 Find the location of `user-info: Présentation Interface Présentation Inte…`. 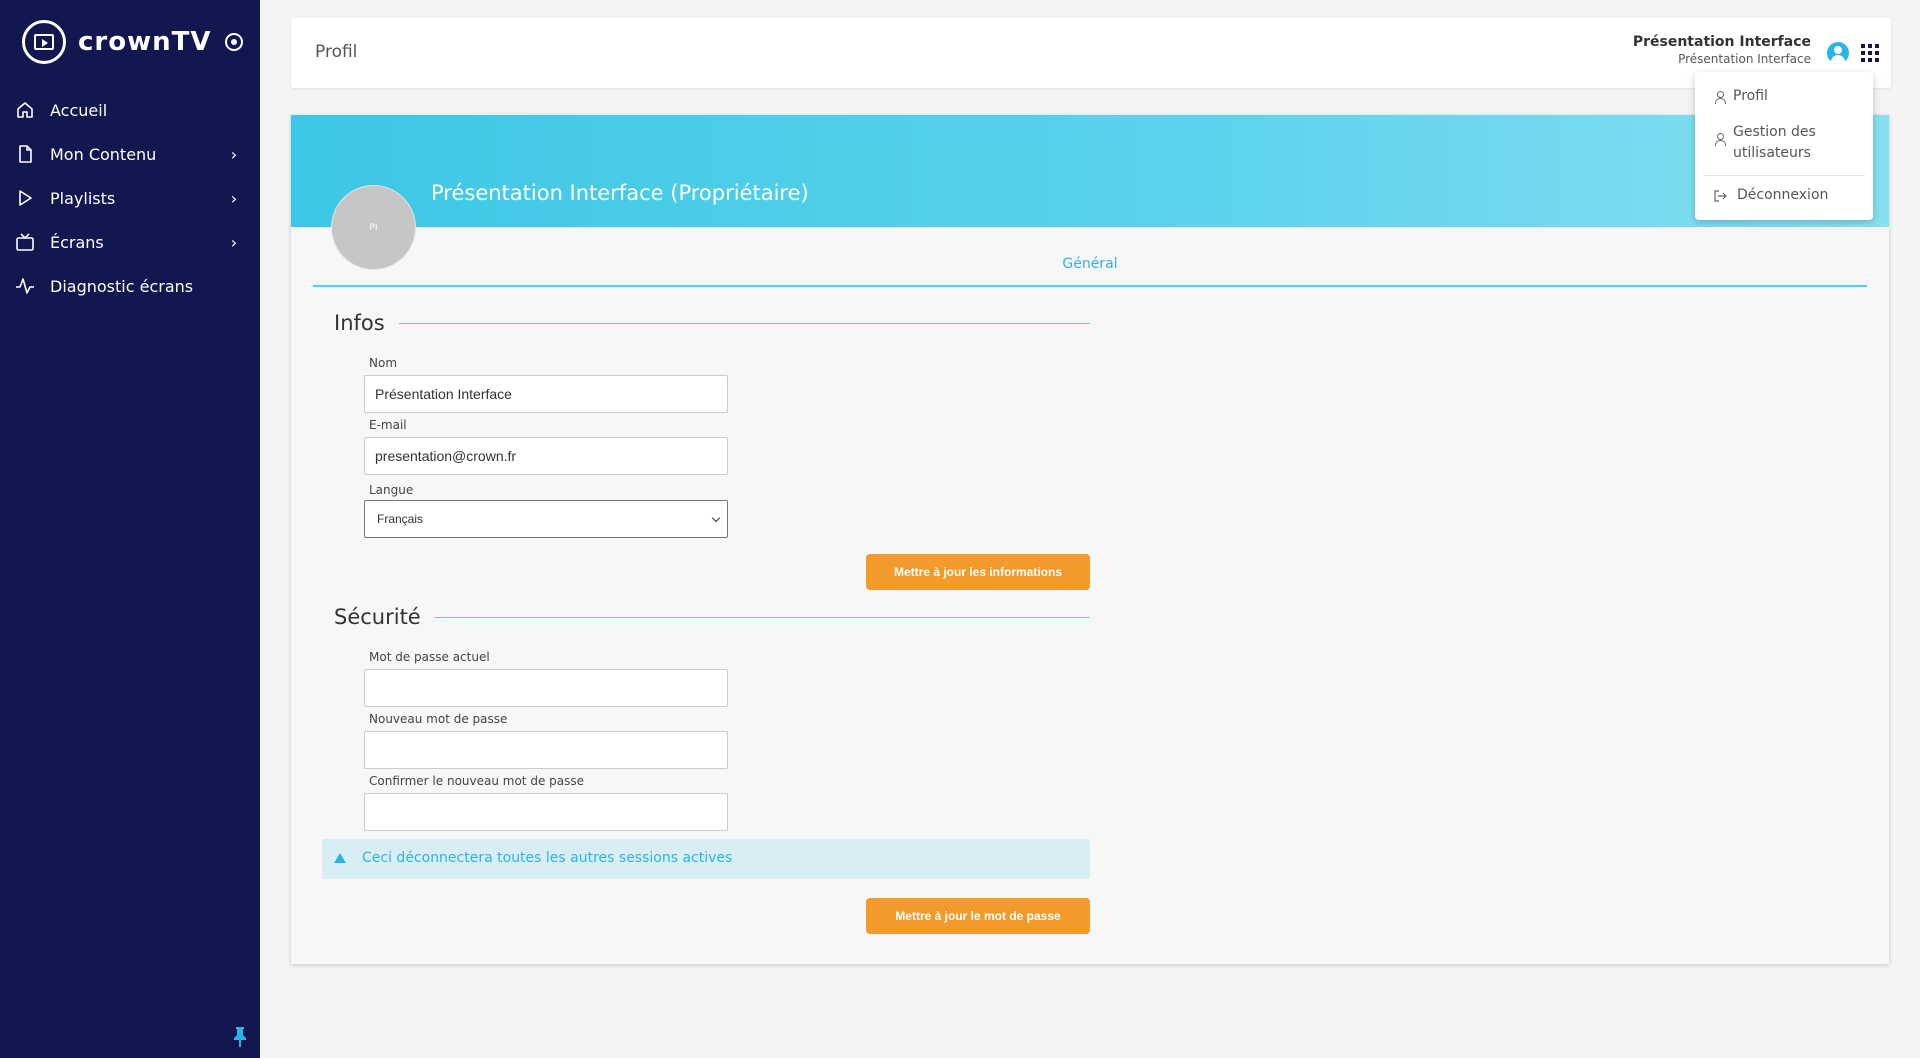

user-info: Présentation Interface Présentation Inte… is located at coordinates (1722, 50).